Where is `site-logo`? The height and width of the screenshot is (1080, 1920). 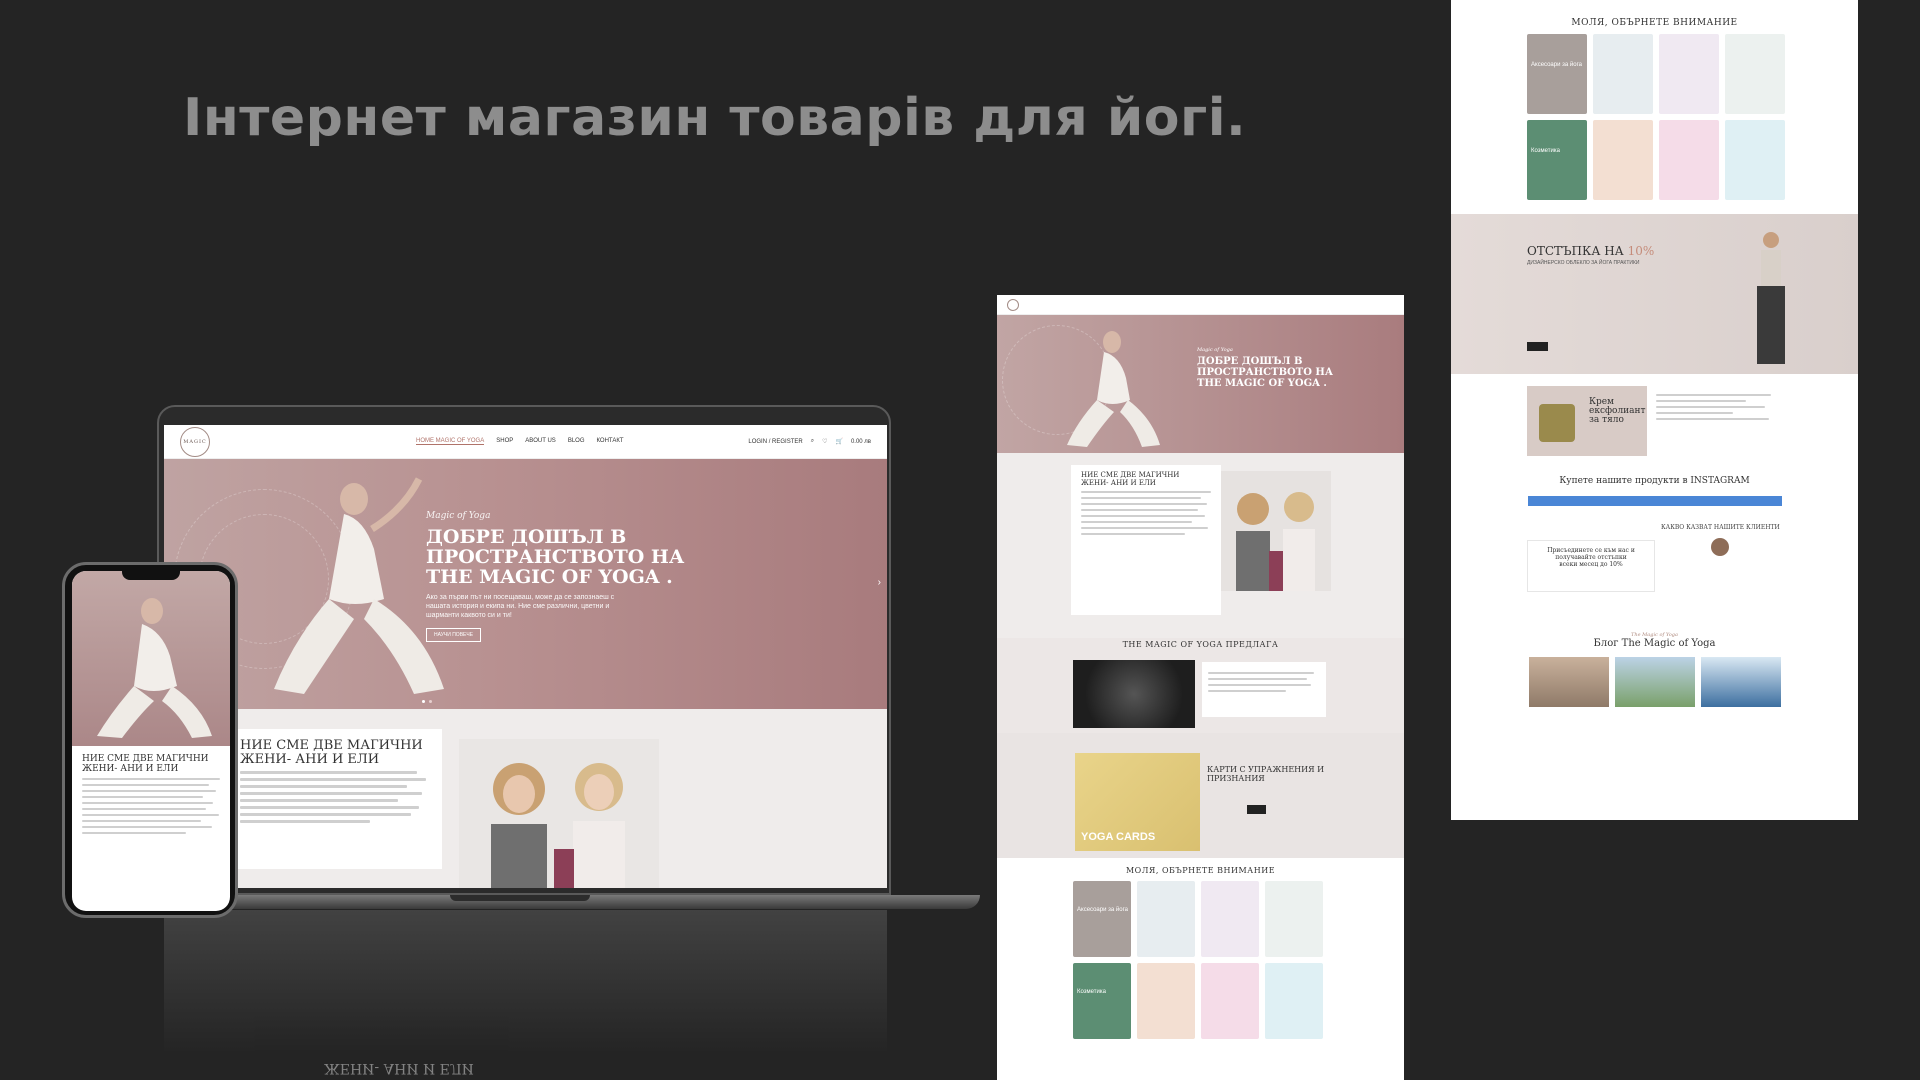 site-logo is located at coordinates (1013, 304).